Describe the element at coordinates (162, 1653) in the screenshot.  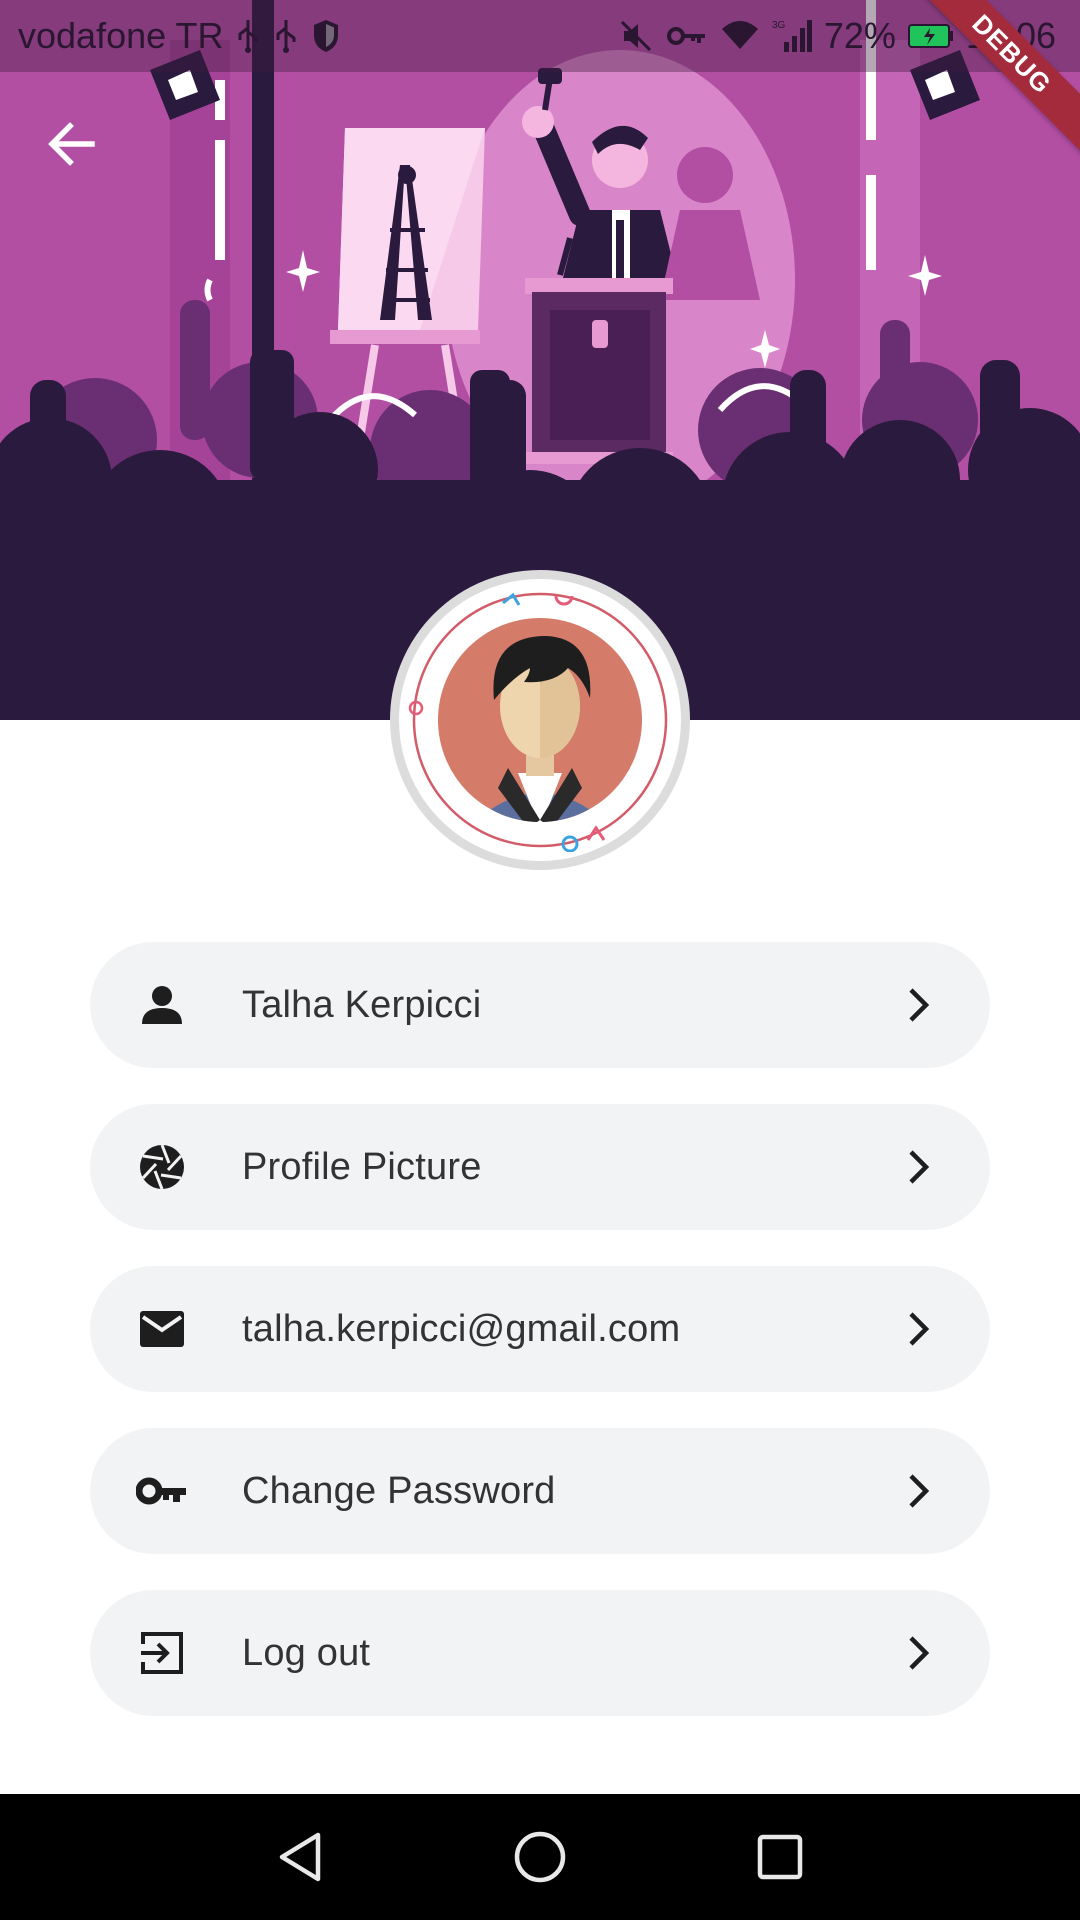
I see `exit-icon` at that location.